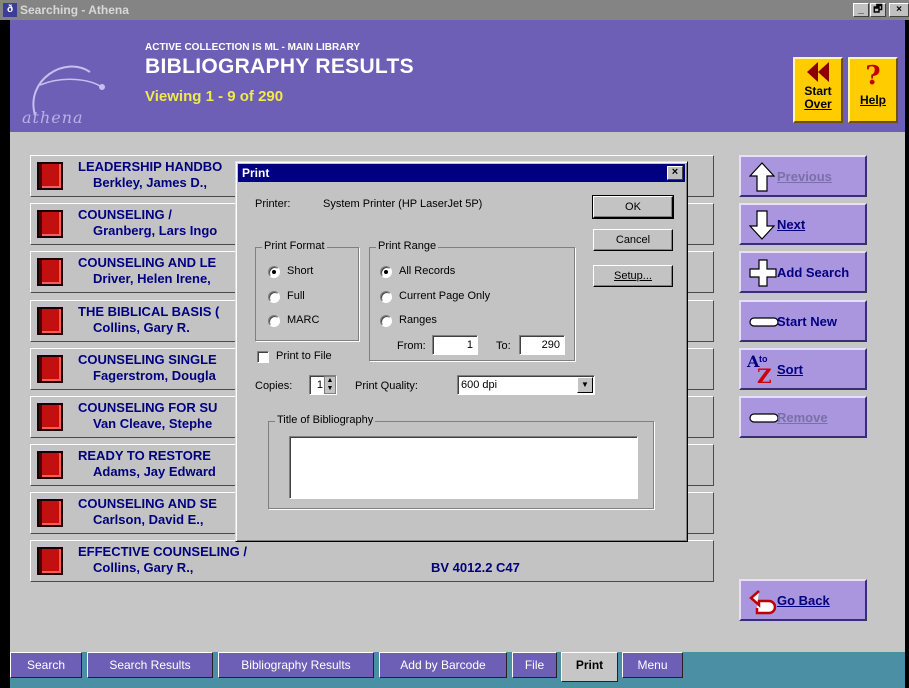 The width and height of the screenshot is (909, 688). What do you see at coordinates (296, 296) in the screenshot?
I see `format-full-label: Full` at bounding box center [296, 296].